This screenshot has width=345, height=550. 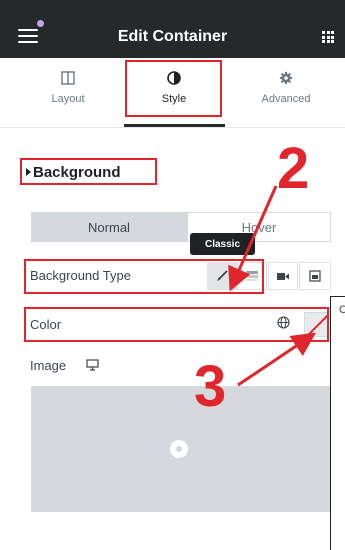 I want to click on annotation-step-2: 2, so click(x=293, y=168).